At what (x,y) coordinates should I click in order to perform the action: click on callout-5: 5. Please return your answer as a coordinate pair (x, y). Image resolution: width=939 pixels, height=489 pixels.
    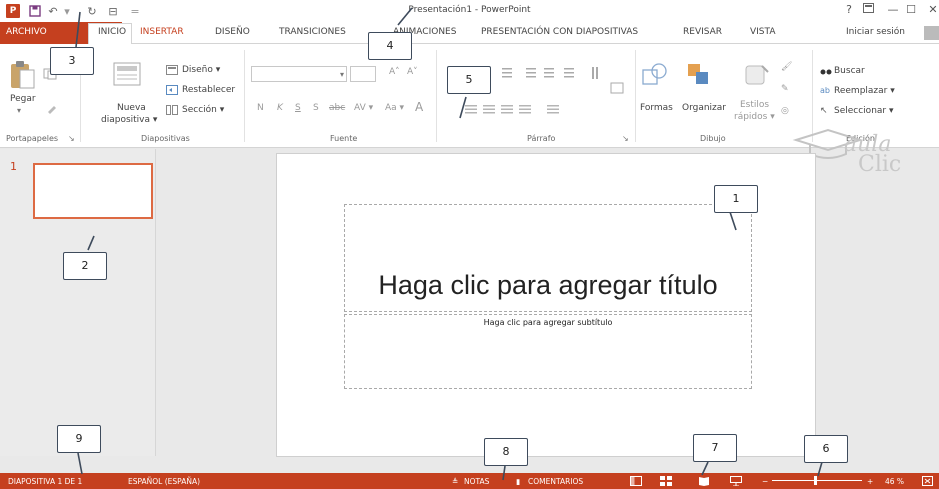
    Looking at the image, I should click on (469, 80).